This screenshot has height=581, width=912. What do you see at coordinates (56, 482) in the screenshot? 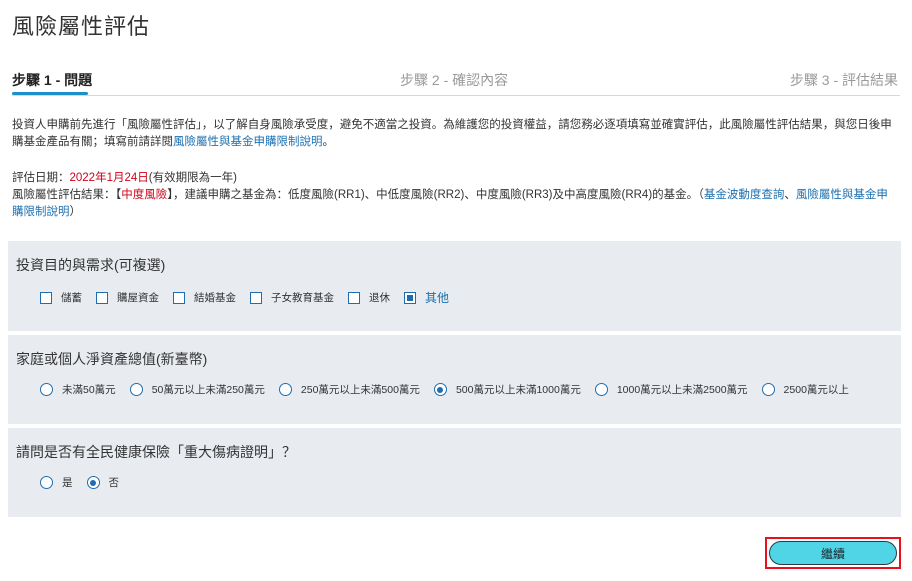
I see `radio-option: 是` at bounding box center [56, 482].